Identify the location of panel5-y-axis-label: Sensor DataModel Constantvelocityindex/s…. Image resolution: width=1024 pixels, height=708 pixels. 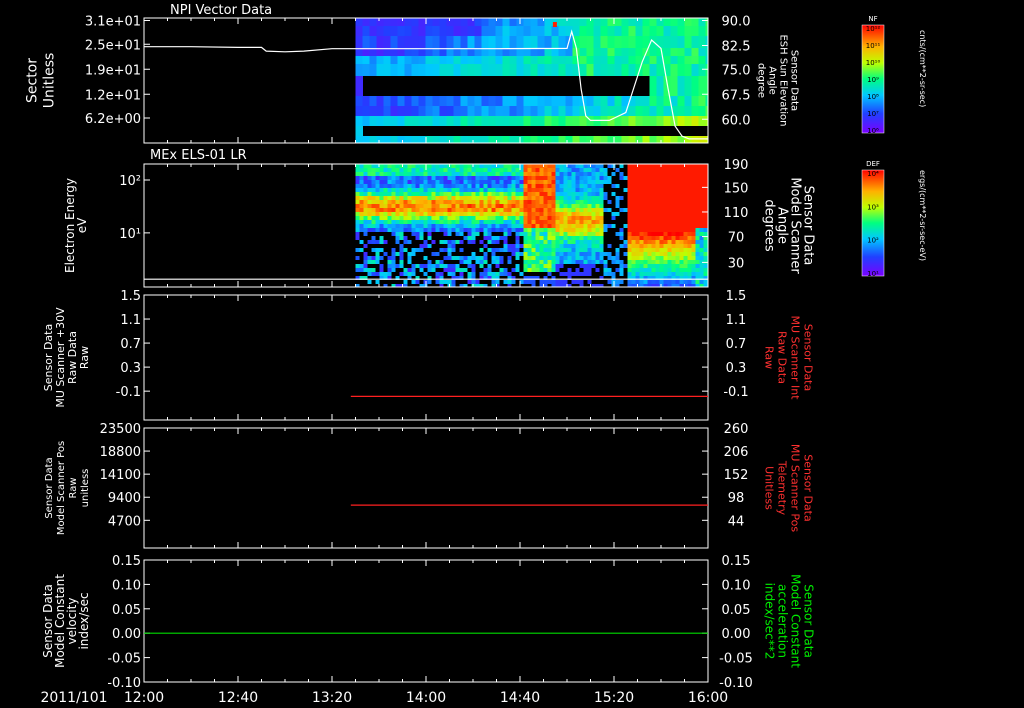
(66, 621).